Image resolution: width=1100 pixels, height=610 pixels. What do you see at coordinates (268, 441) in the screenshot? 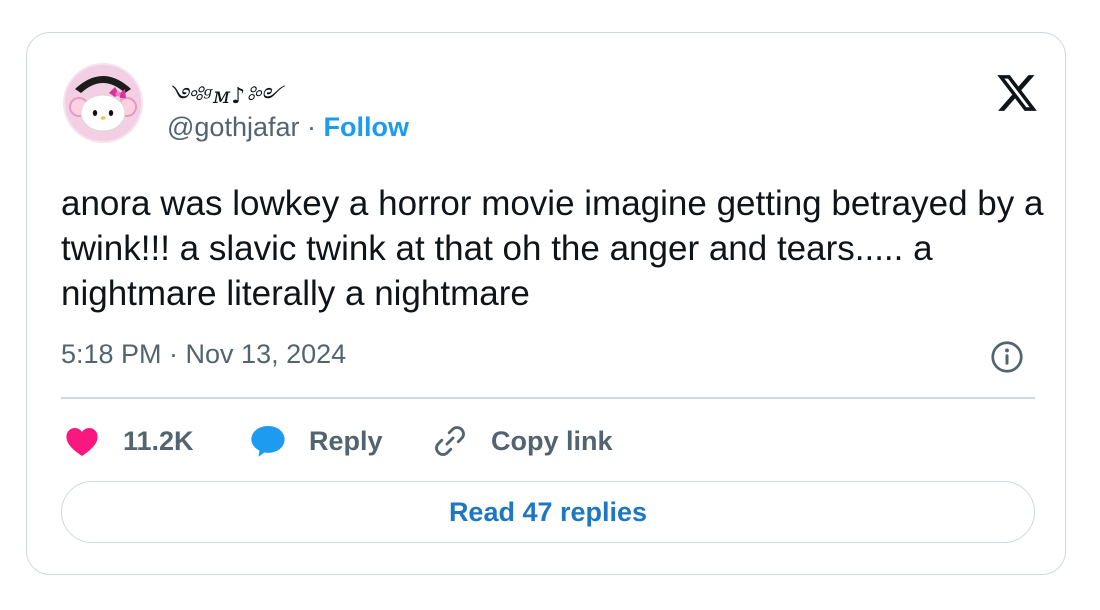
I see `speech-bubble-icon` at bounding box center [268, 441].